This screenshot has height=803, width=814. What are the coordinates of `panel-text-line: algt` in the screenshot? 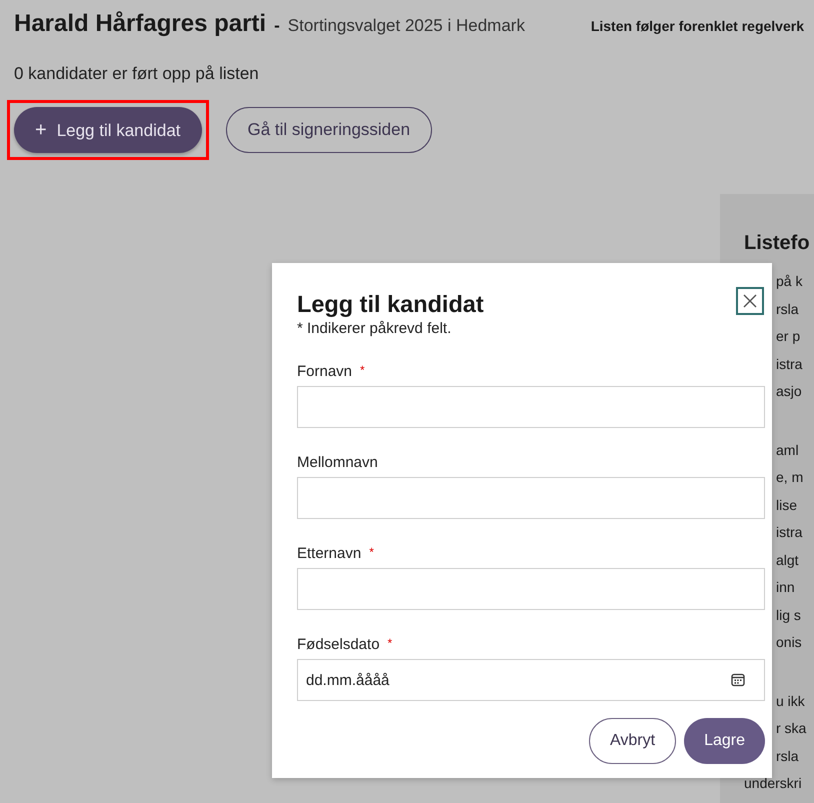 It's located at (787, 560).